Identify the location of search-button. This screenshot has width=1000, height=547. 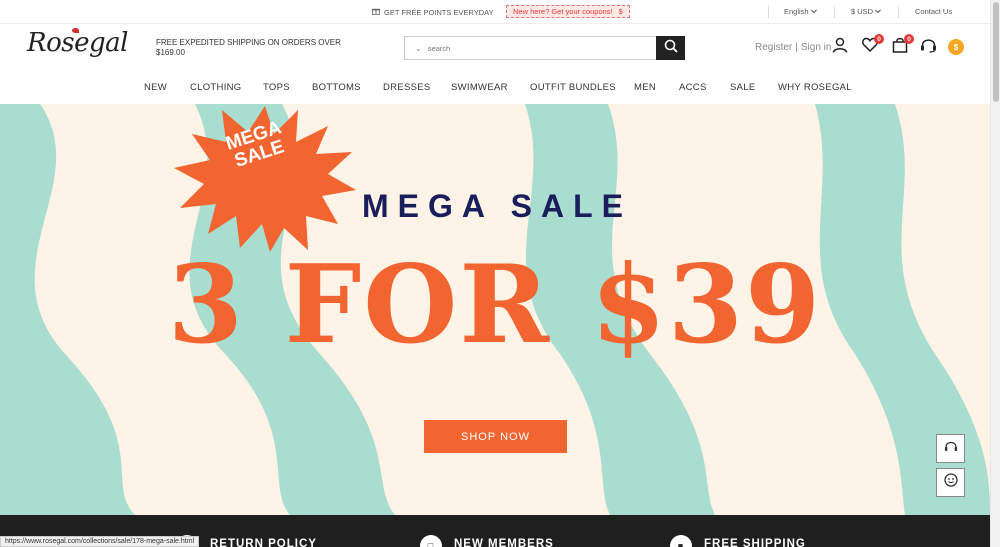
(670, 48).